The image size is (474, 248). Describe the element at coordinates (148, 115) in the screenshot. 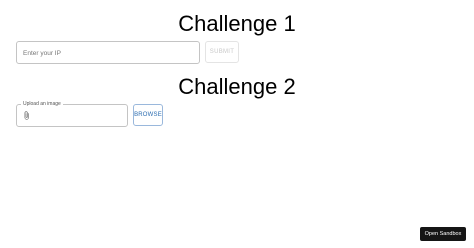

I see `browse-button: BROWSE` at that location.